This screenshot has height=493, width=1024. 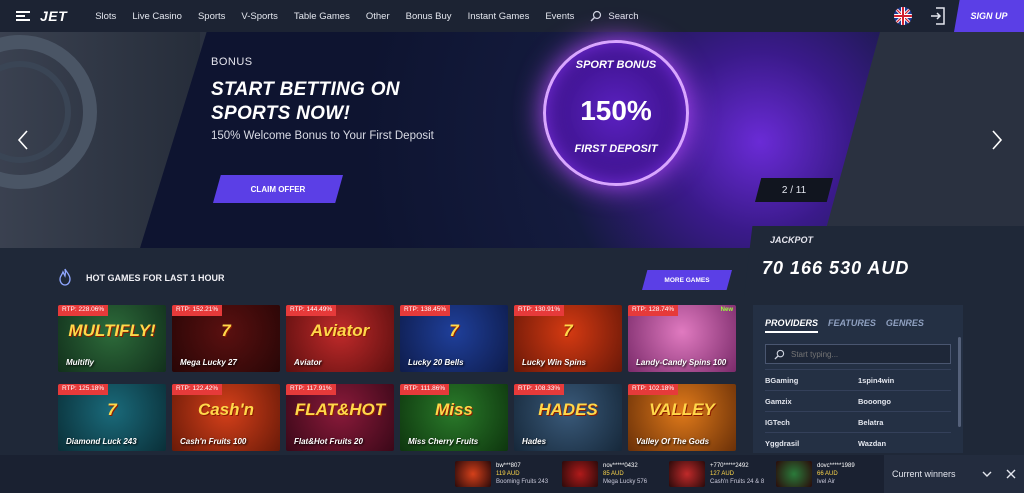 What do you see at coordinates (328, 441) in the screenshot?
I see `game-name: Flat&Hot Fruits 20` at bounding box center [328, 441].